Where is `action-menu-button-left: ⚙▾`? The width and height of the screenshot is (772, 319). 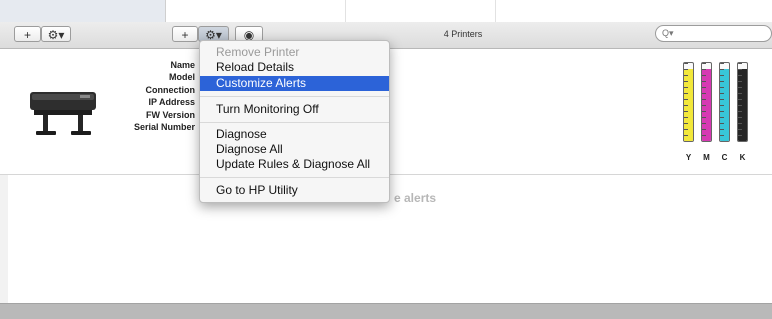 action-menu-button-left: ⚙▾ is located at coordinates (56, 34).